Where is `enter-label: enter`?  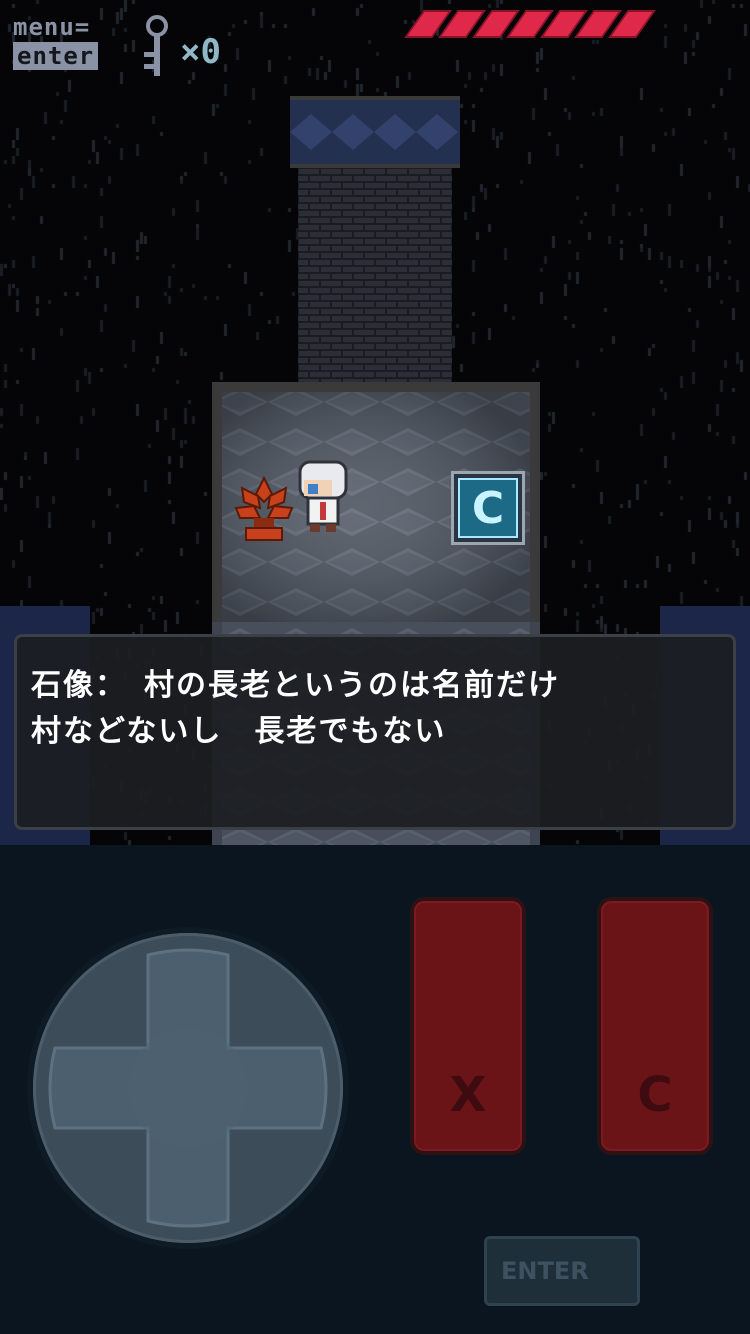 enter-label: enter is located at coordinates (56, 56).